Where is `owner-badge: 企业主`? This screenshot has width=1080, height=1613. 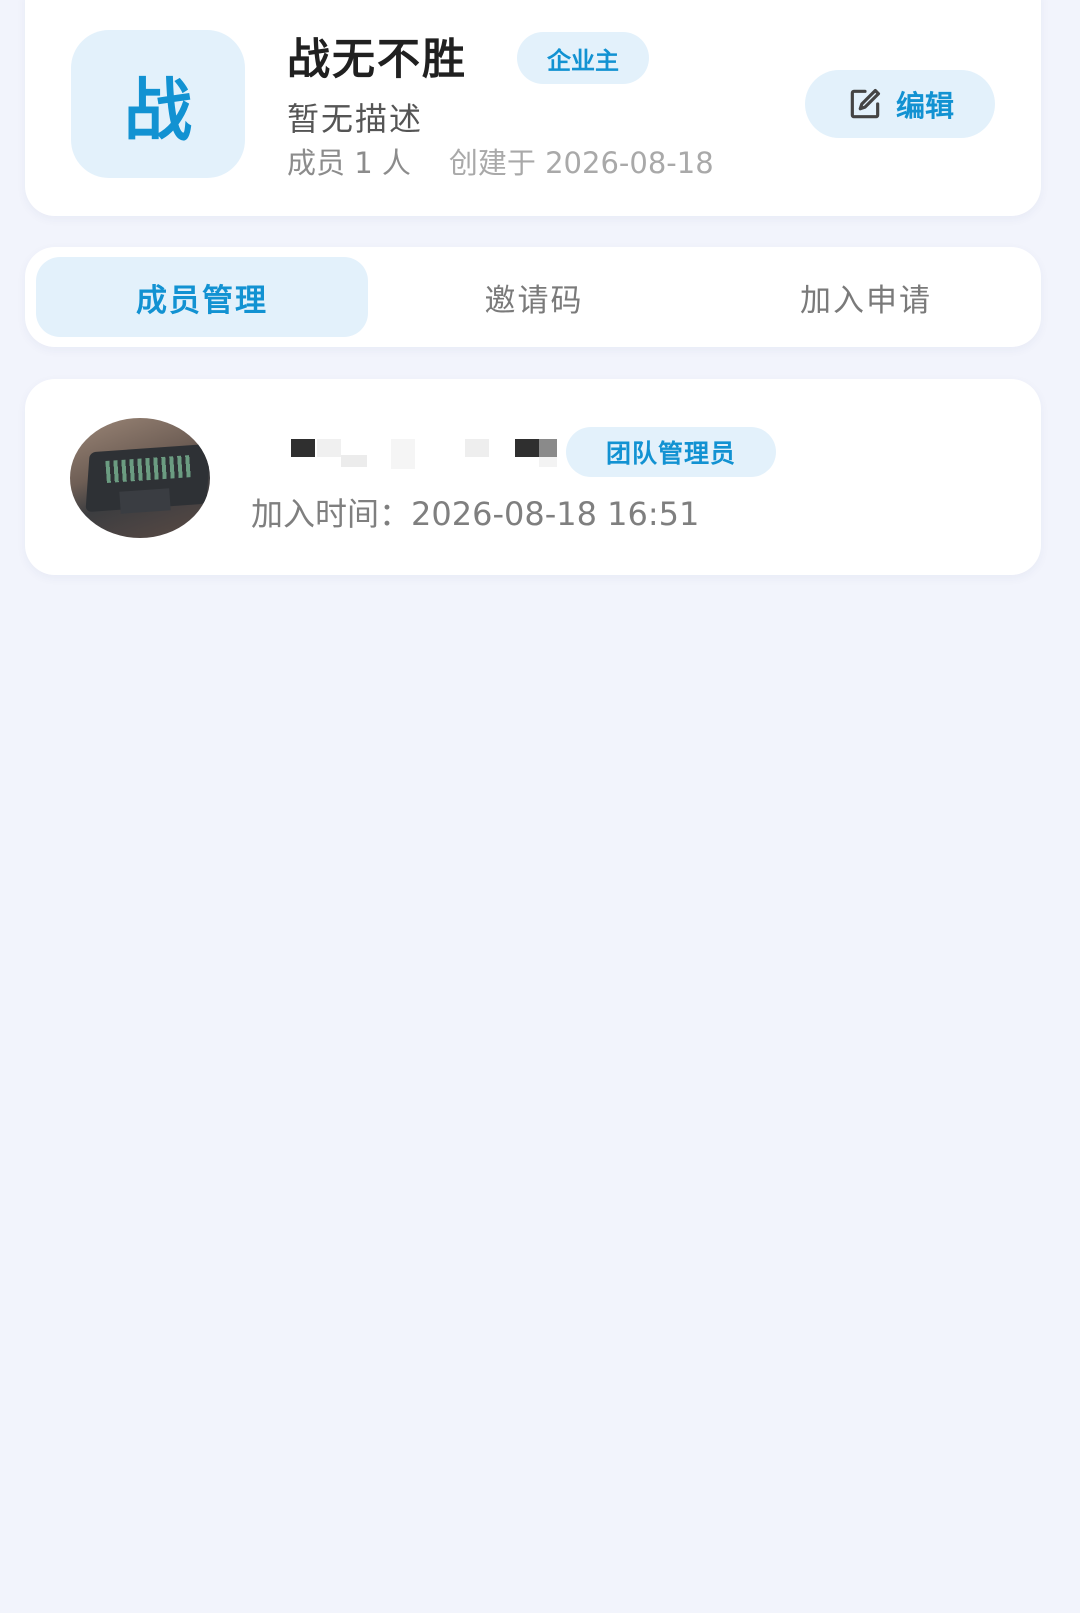
owner-badge: 企业主 is located at coordinates (583, 58).